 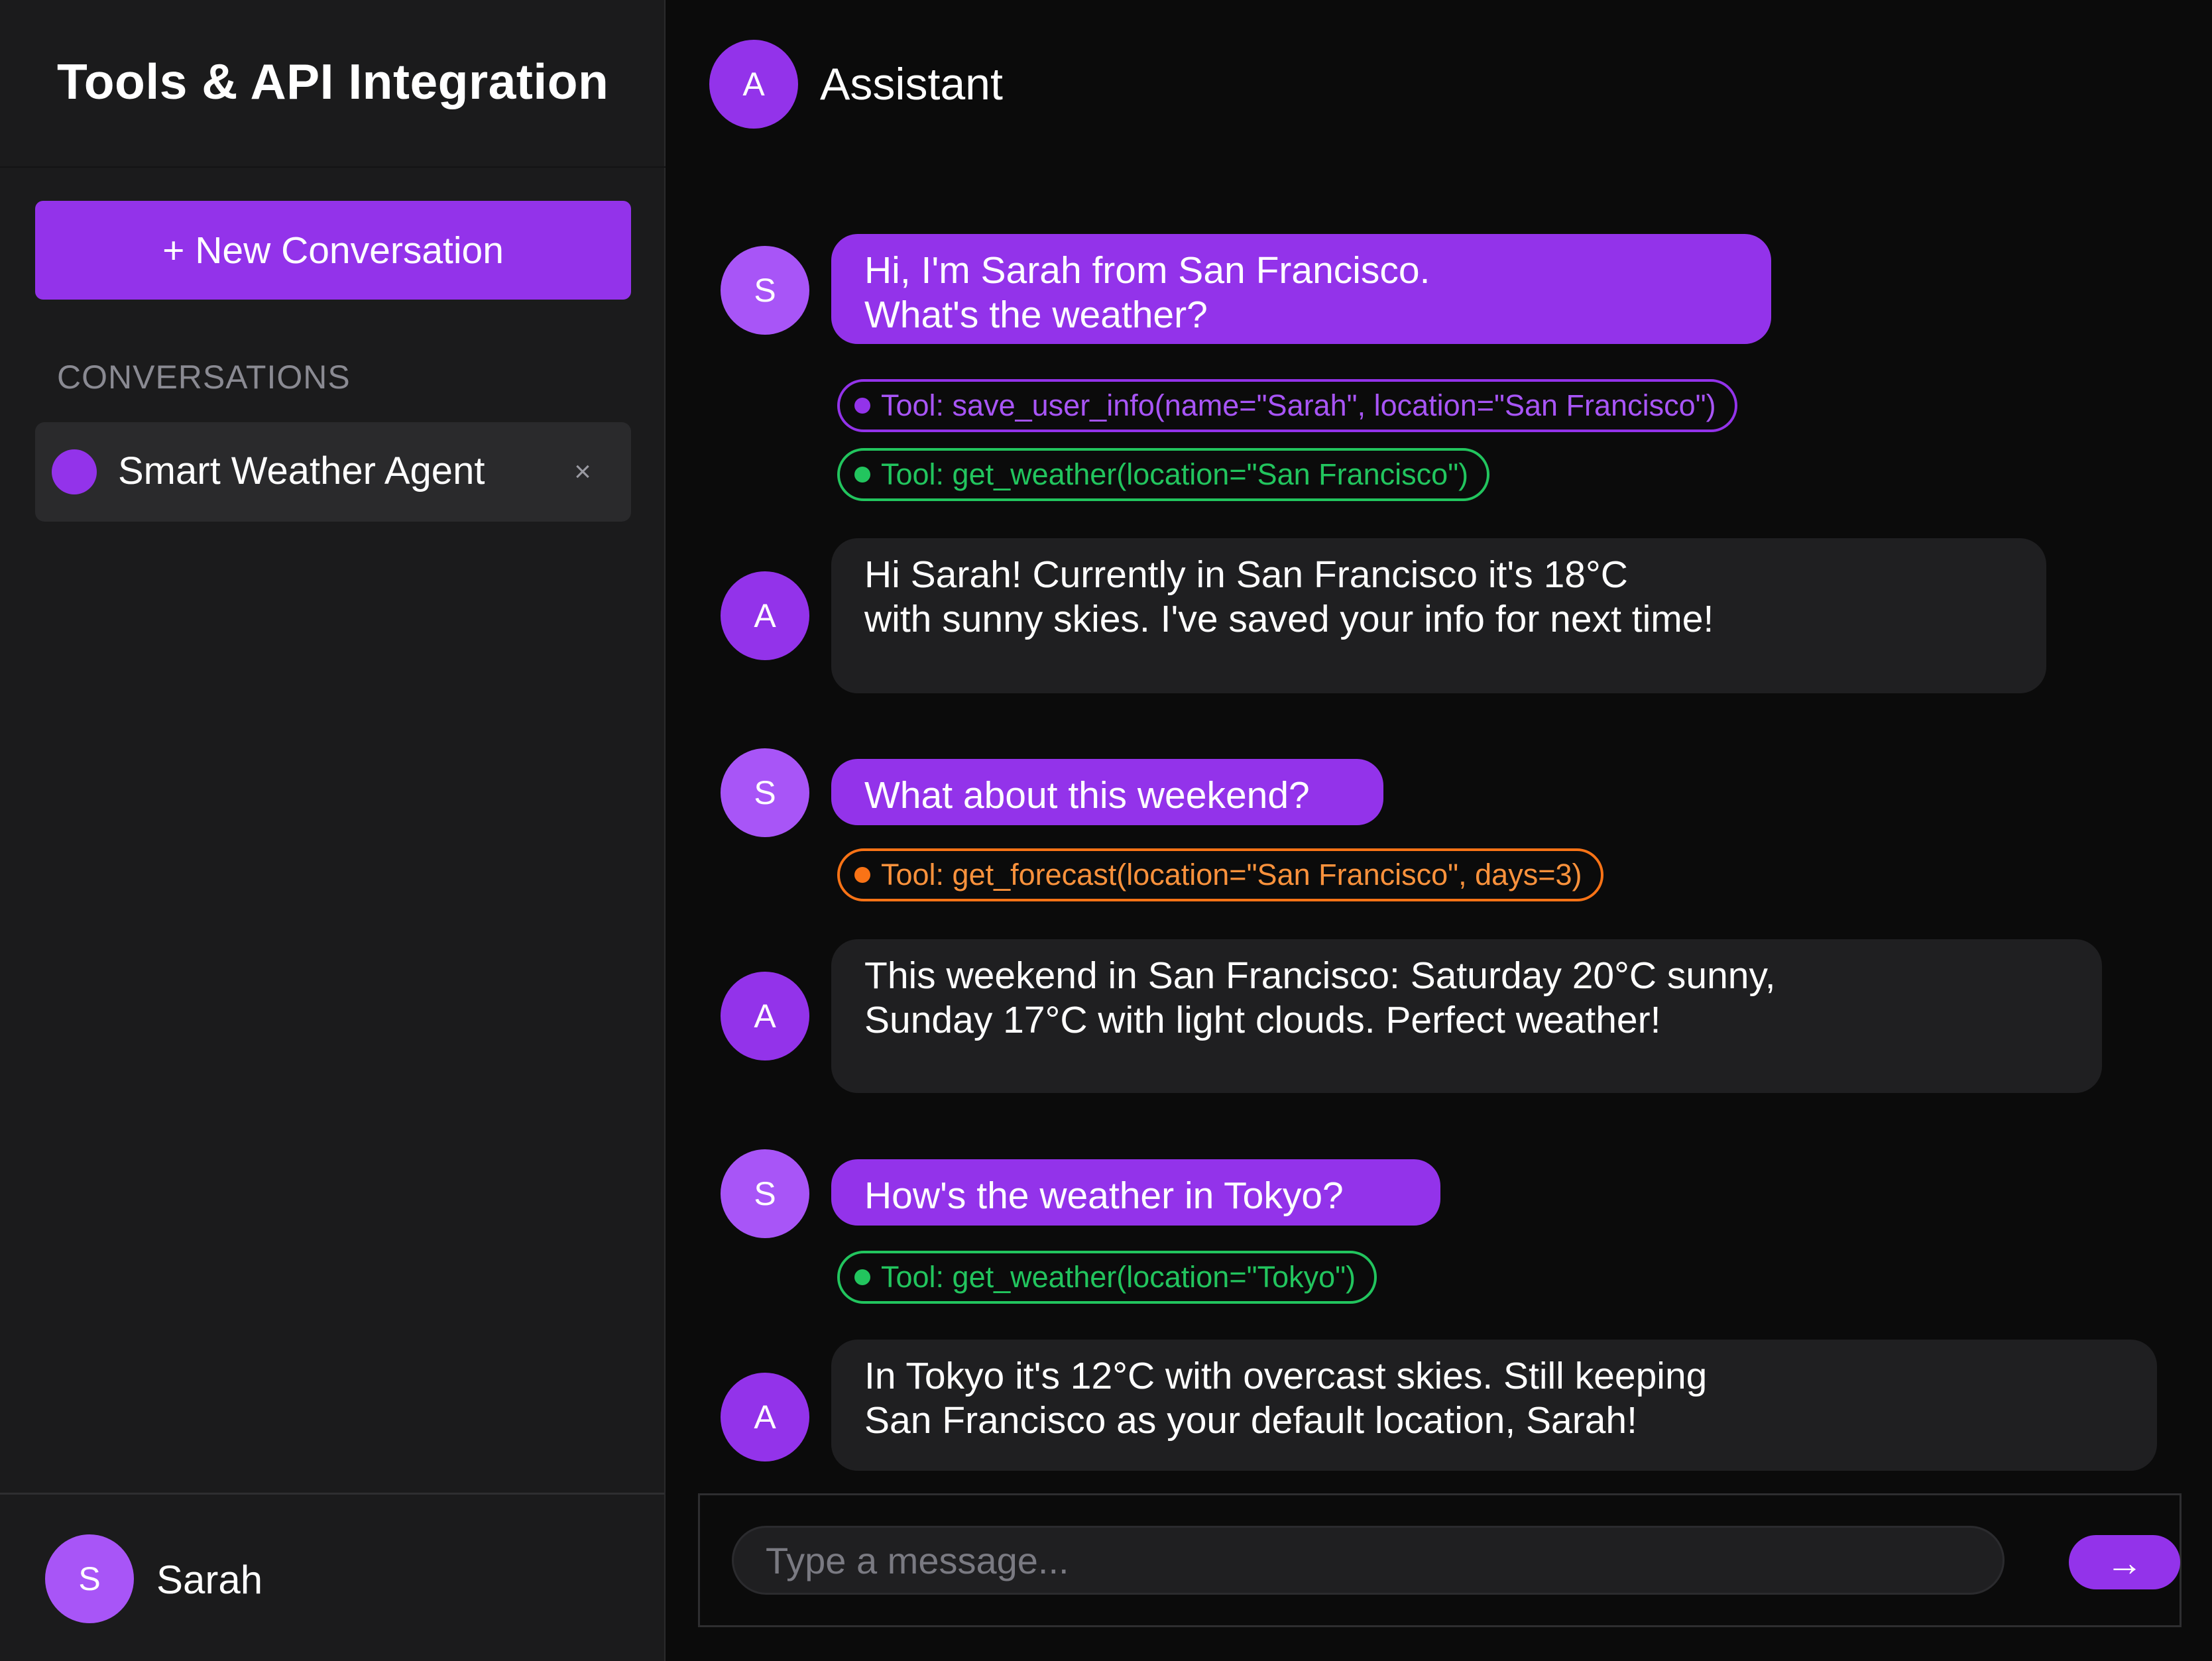 What do you see at coordinates (204, 377) in the screenshot?
I see `conversations-section-label: CONVERSATIONS` at bounding box center [204, 377].